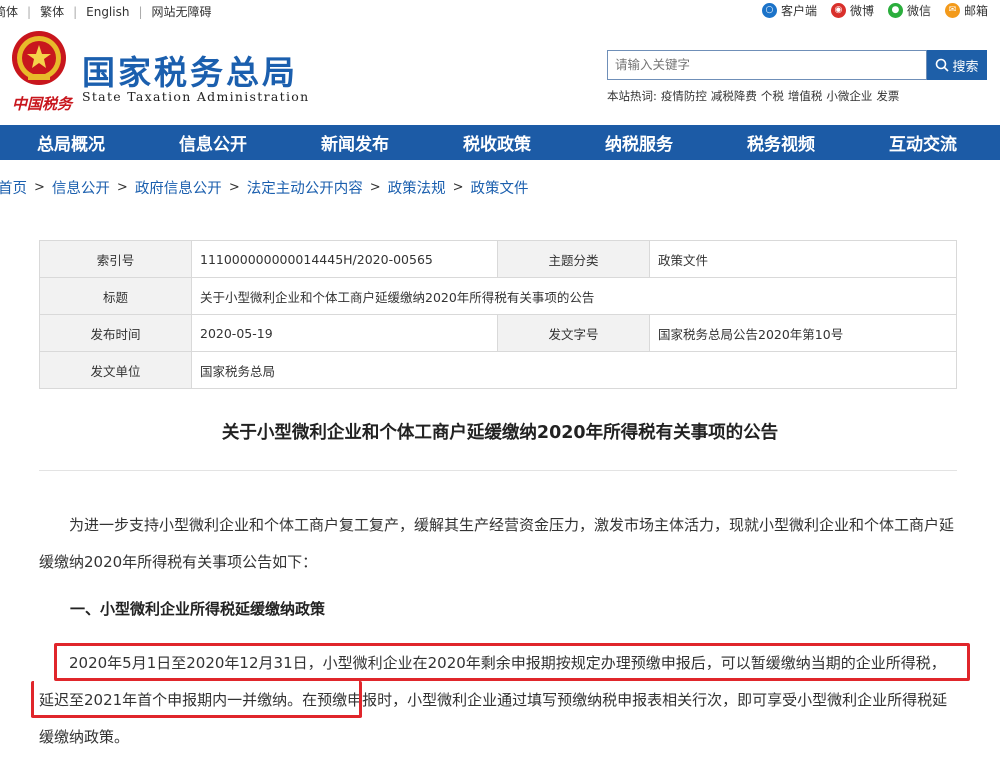 The image size is (1000, 759). What do you see at coordinates (182, 11) in the screenshot?
I see `accessibility-link: 网站无障碍` at bounding box center [182, 11].